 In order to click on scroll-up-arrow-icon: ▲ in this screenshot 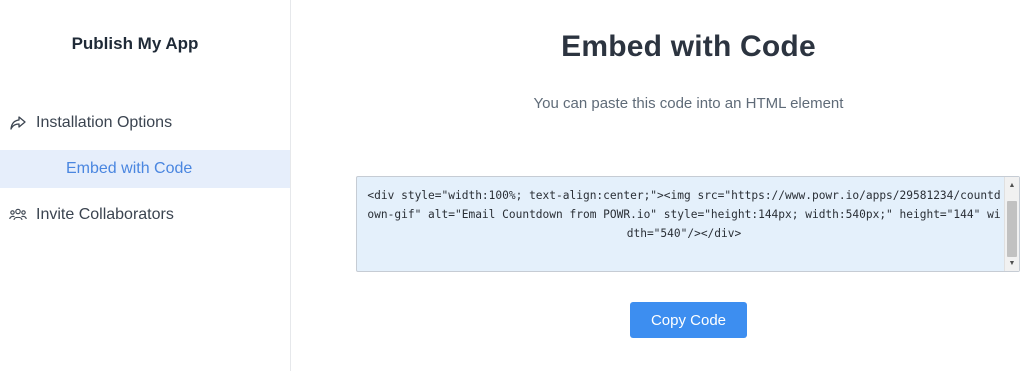, I will do `click(1012, 185)`.